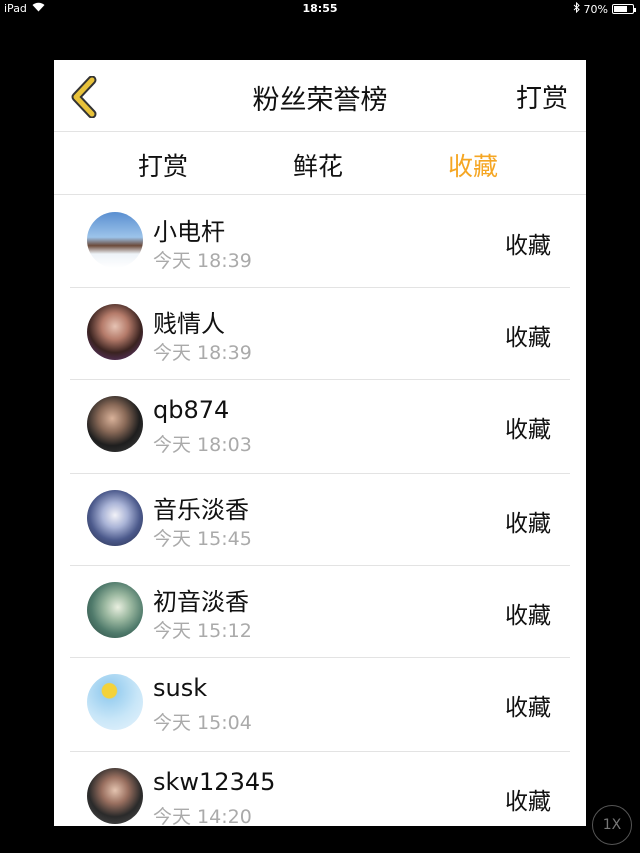 This screenshot has width=640, height=853. What do you see at coordinates (201, 602) in the screenshot?
I see `fan-name: 初音淡香` at bounding box center [201, 602].